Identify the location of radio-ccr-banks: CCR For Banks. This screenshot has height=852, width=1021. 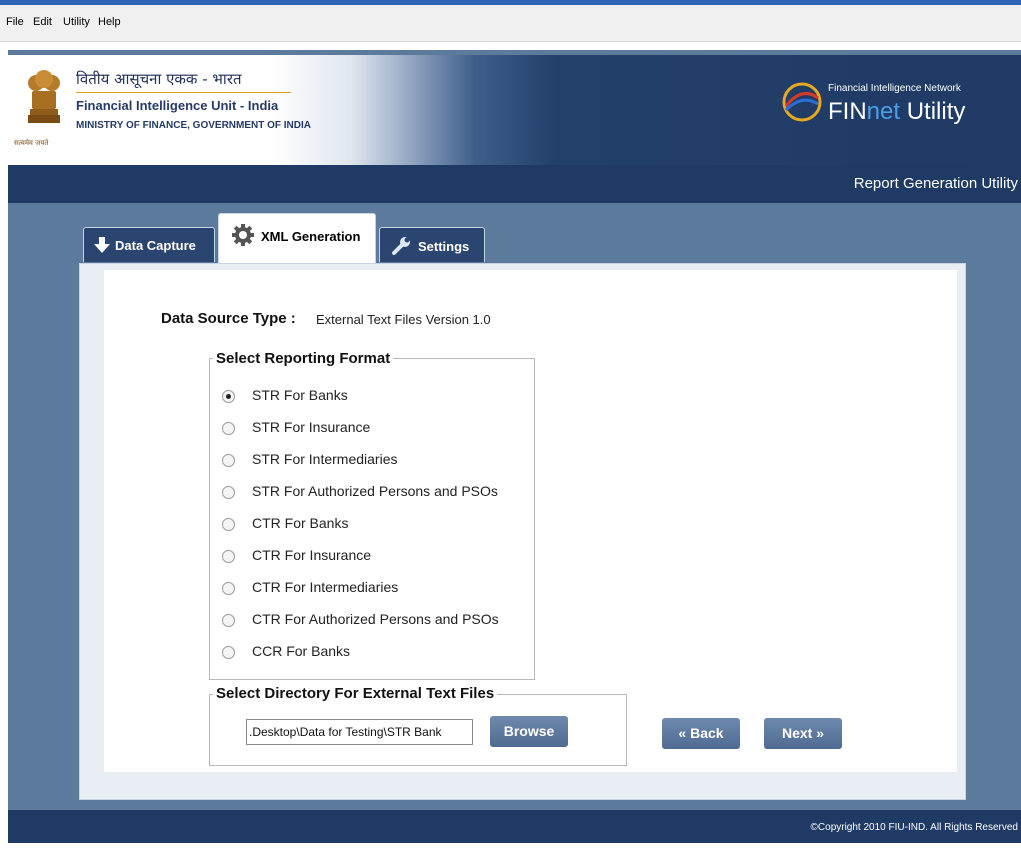
(377, 654).